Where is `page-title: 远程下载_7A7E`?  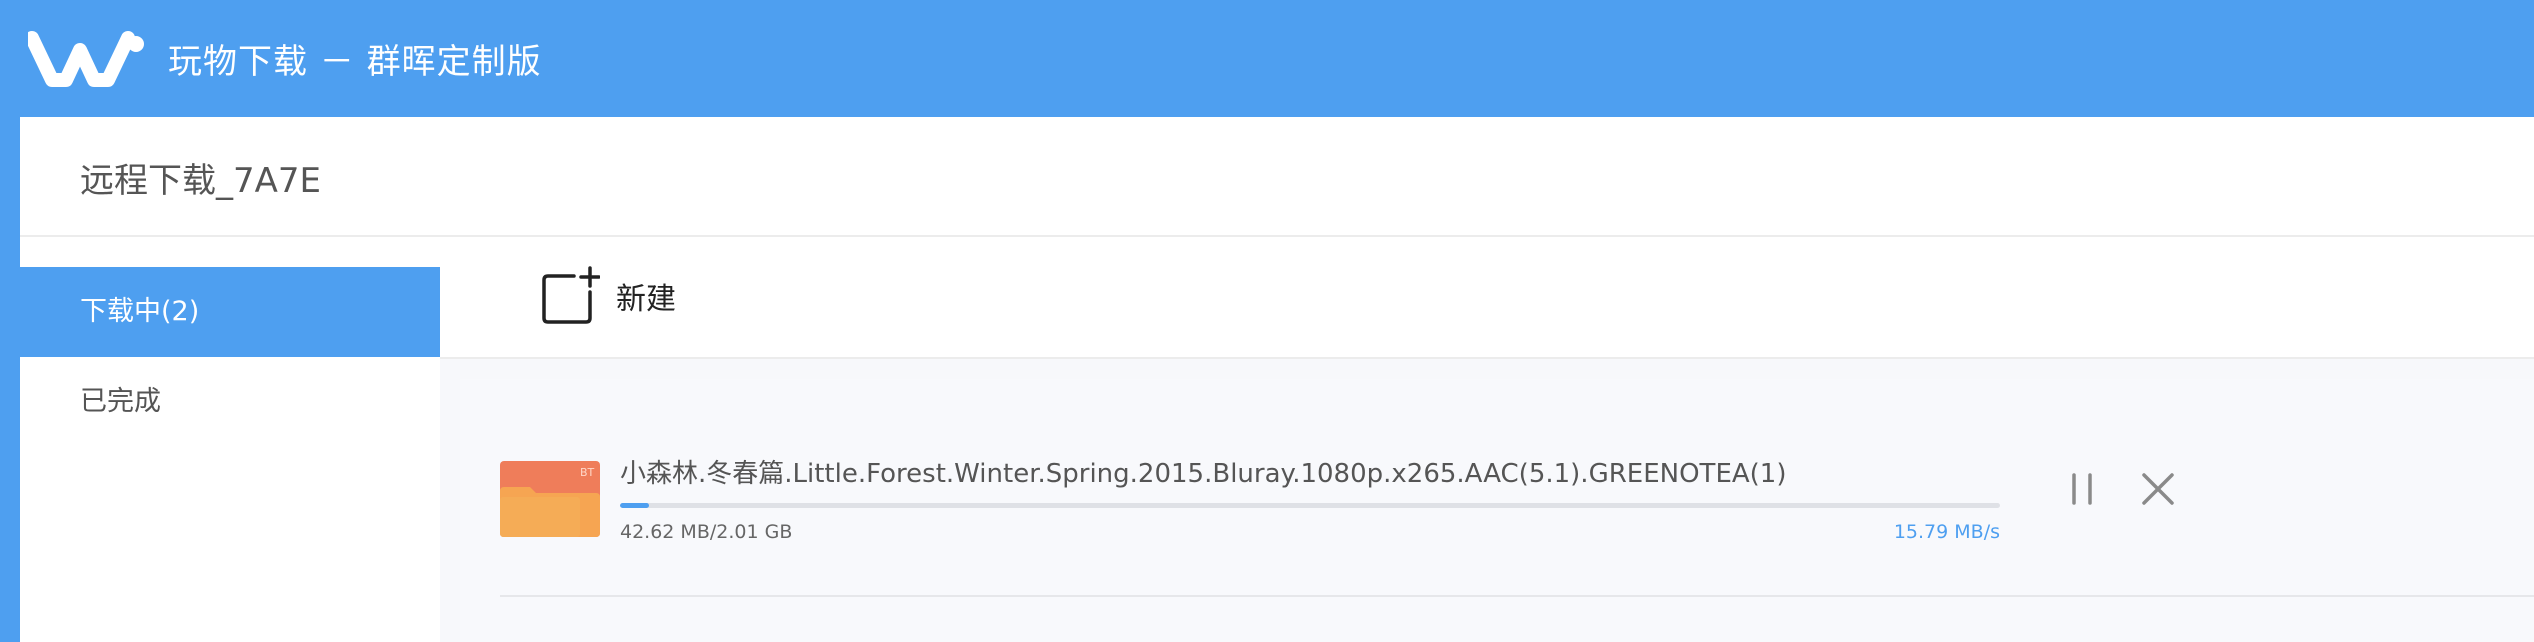 page-title: 远程下载_7A7E is located at coordinates (201, 181).